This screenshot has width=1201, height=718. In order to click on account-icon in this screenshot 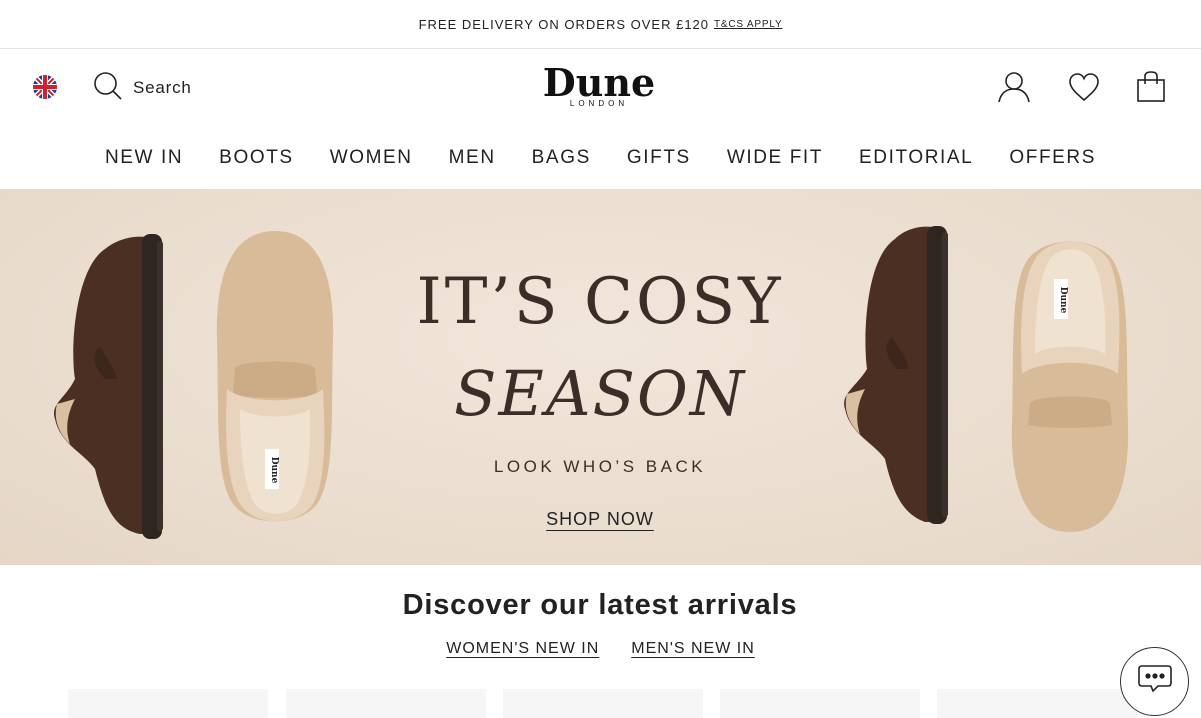, I will do `click(1014, 87)`.